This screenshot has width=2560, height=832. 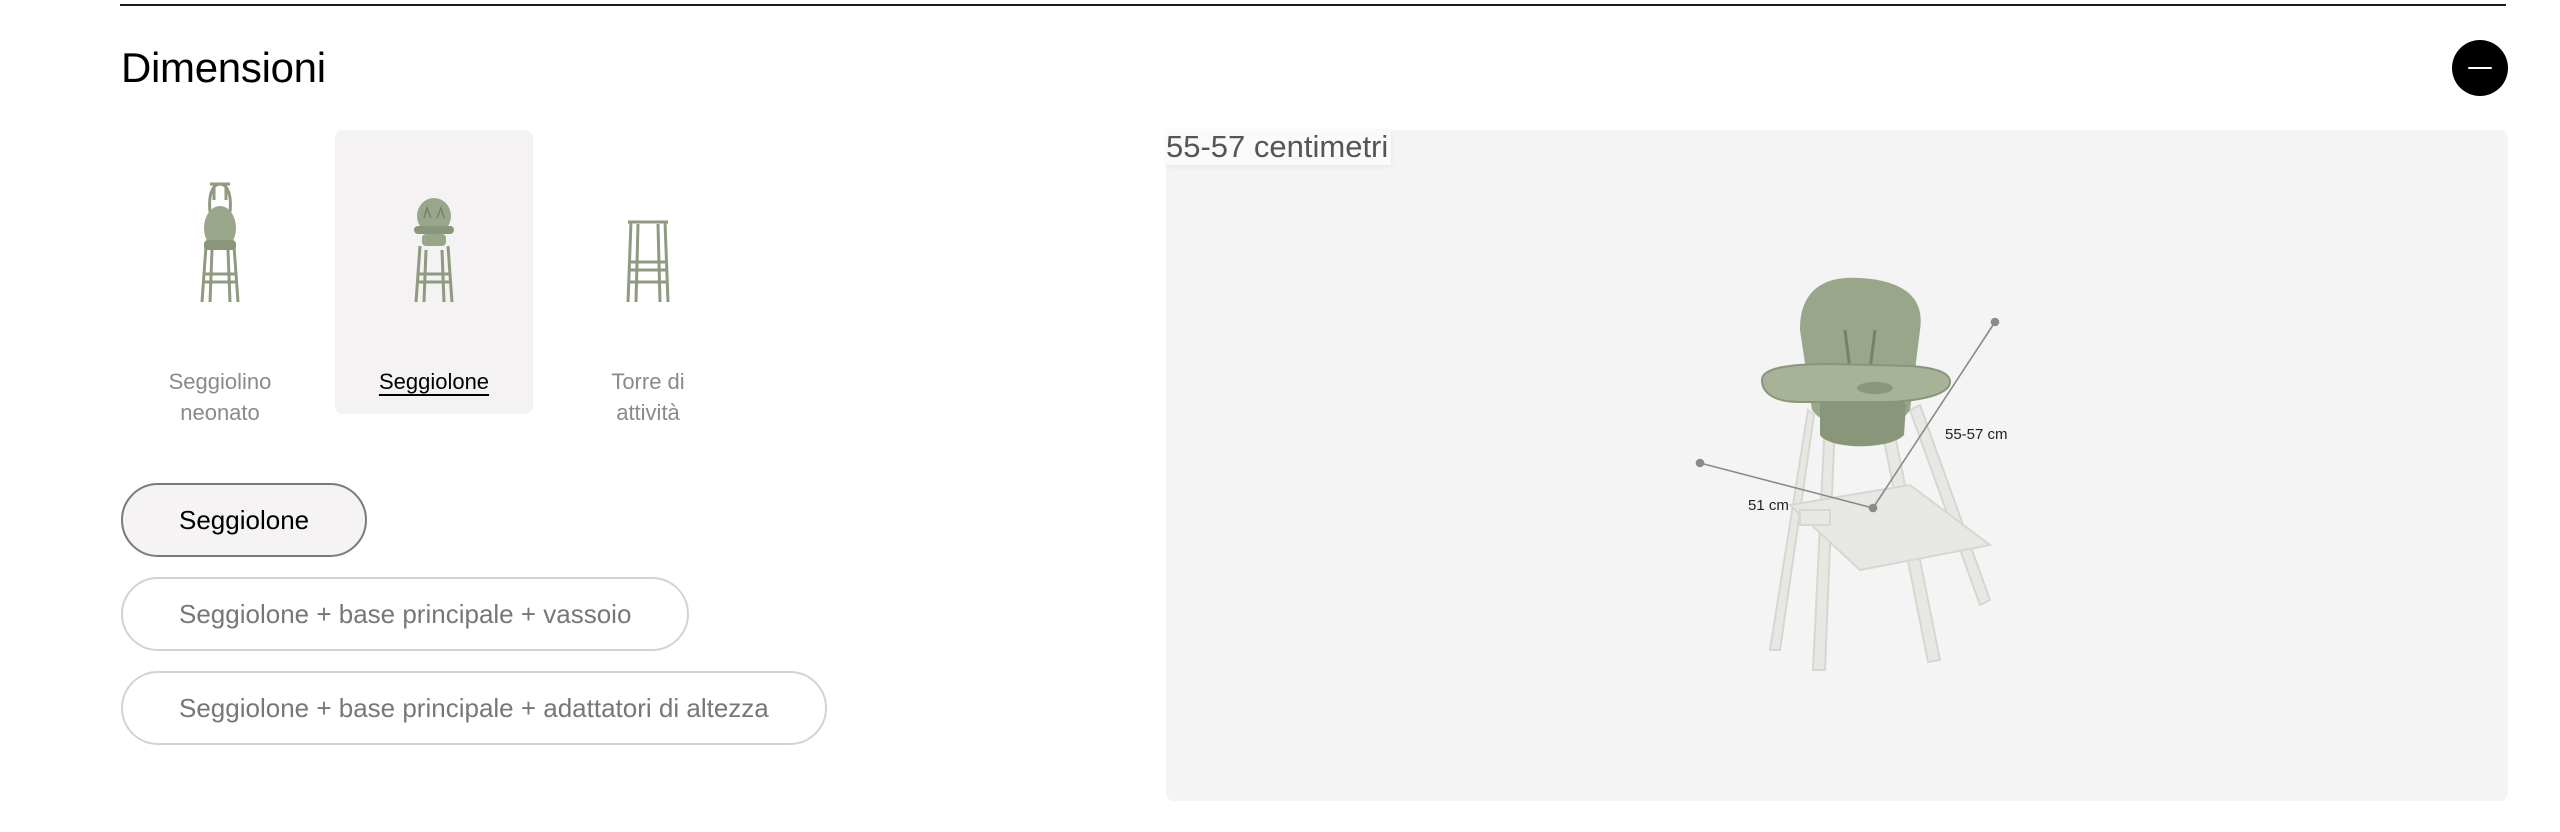 What do you see at coordinates (1768, 505) in the screenshot?
I see `width-dimension-label: 51 cm` at bounding box center [1768, 505].